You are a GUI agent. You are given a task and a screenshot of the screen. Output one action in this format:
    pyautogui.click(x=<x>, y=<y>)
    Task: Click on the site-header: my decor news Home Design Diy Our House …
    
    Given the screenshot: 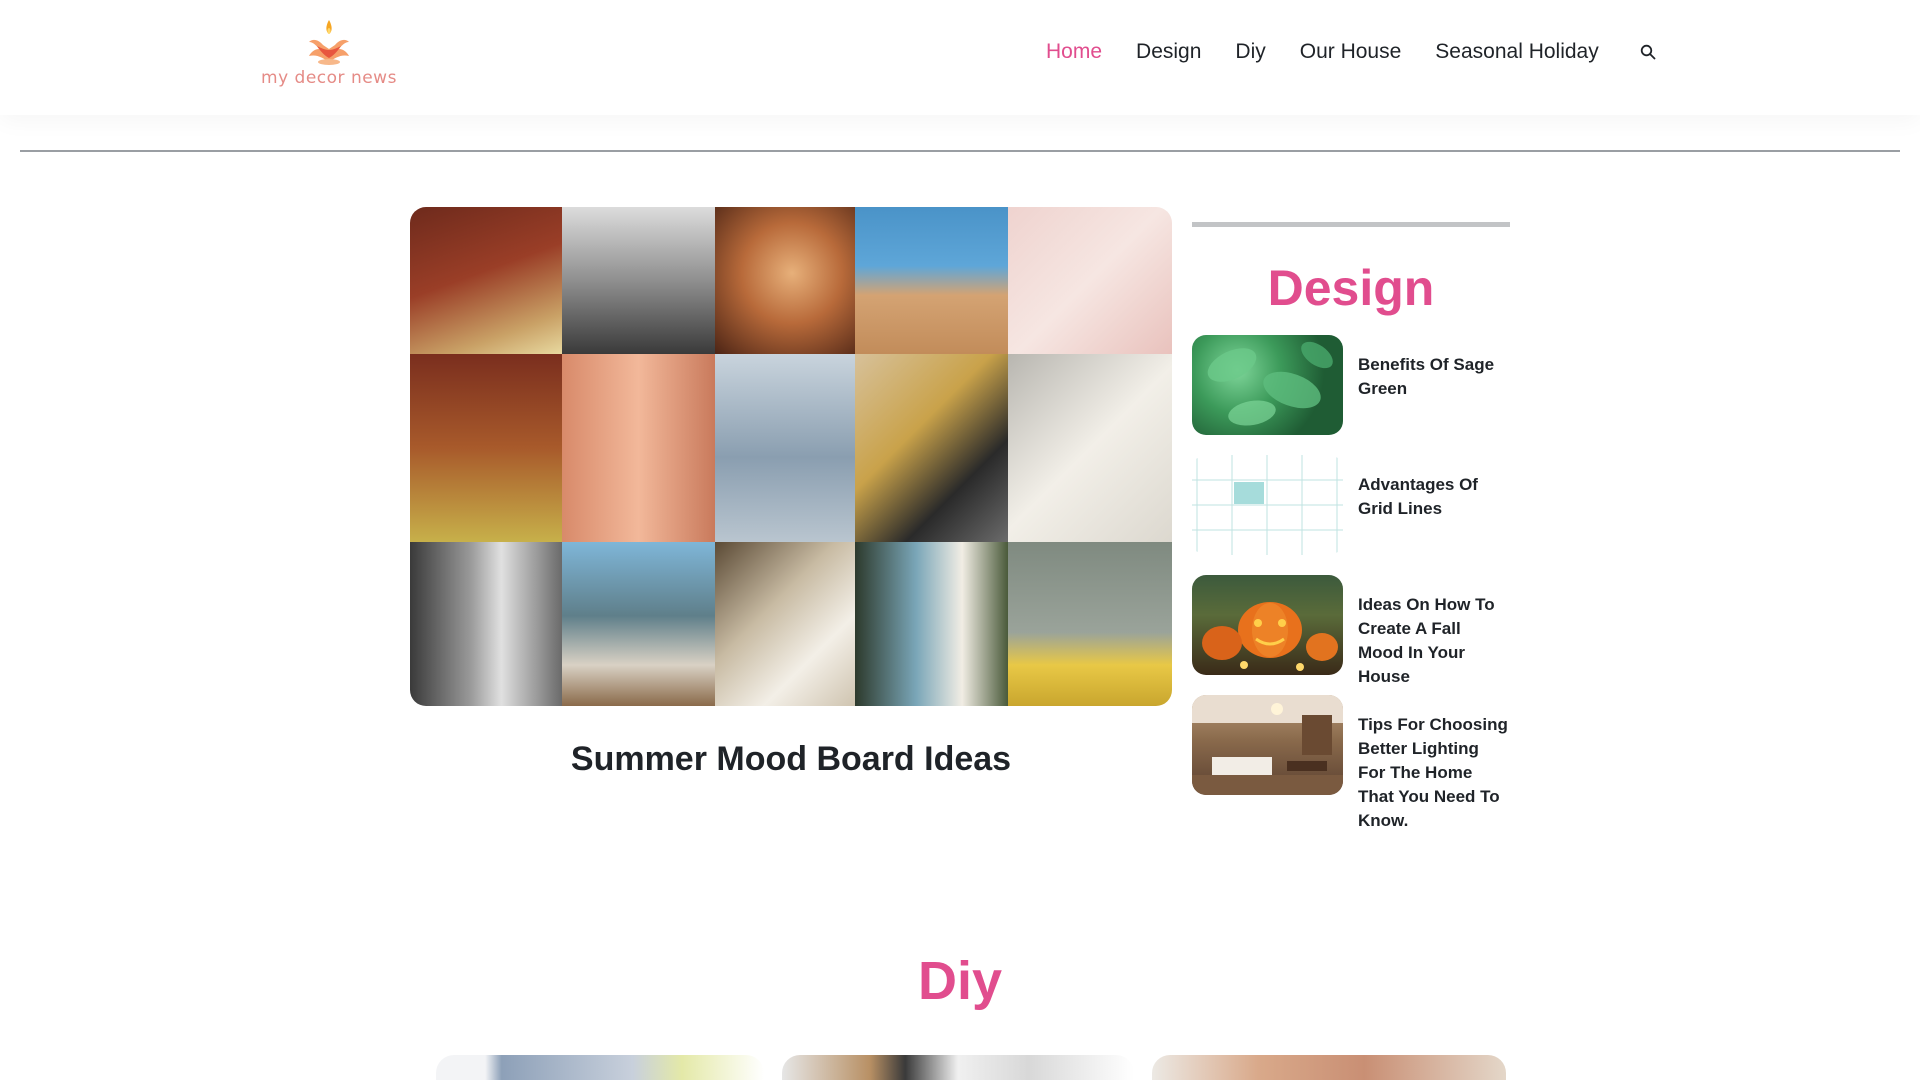 What is the action you would take?
    pyautogui.click(x=960, y=57)
    